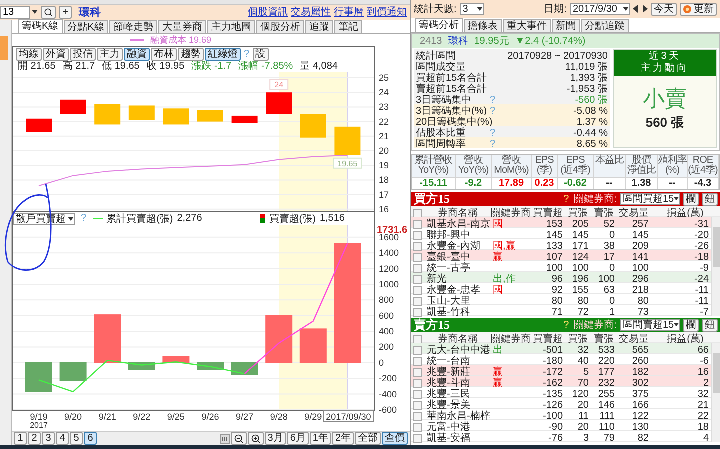 This screenshot has width=720, height=449. What do you see at coordinates (384, 136) in the screenshot?
I see `axis-label: 21` at bounding box center [384, 136].